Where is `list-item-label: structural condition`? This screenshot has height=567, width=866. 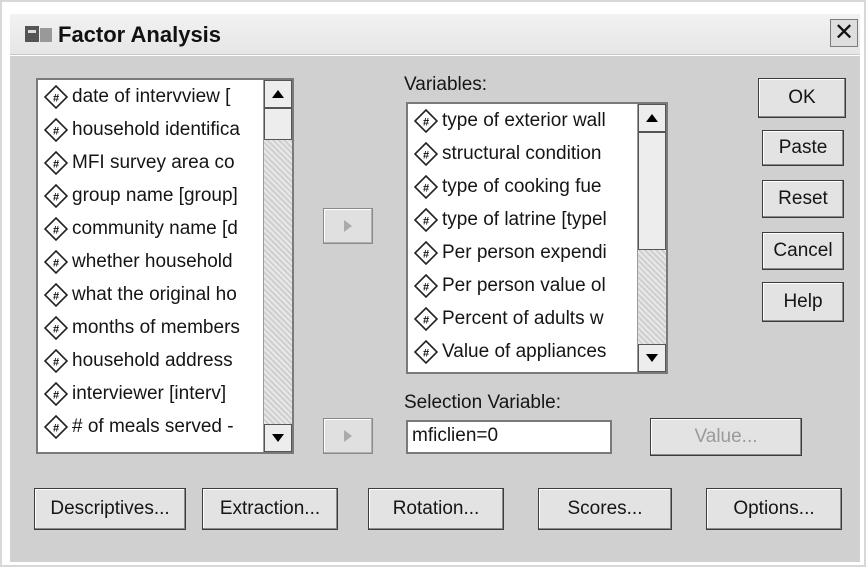
list-item-label: structural condition is located at coordinates (522, 153).